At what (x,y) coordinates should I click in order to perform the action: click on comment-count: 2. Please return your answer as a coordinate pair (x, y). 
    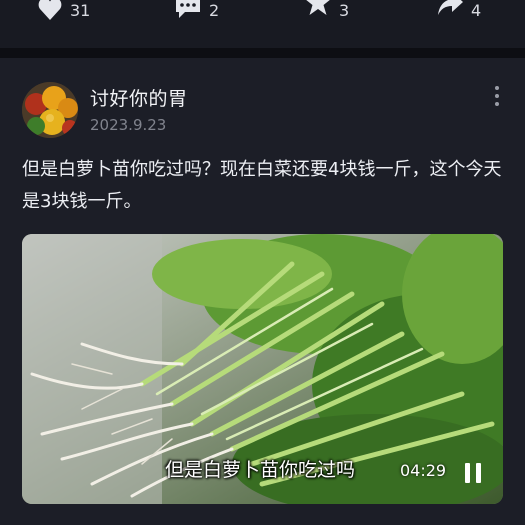
    Looking at the image, I should click on (214, 10).